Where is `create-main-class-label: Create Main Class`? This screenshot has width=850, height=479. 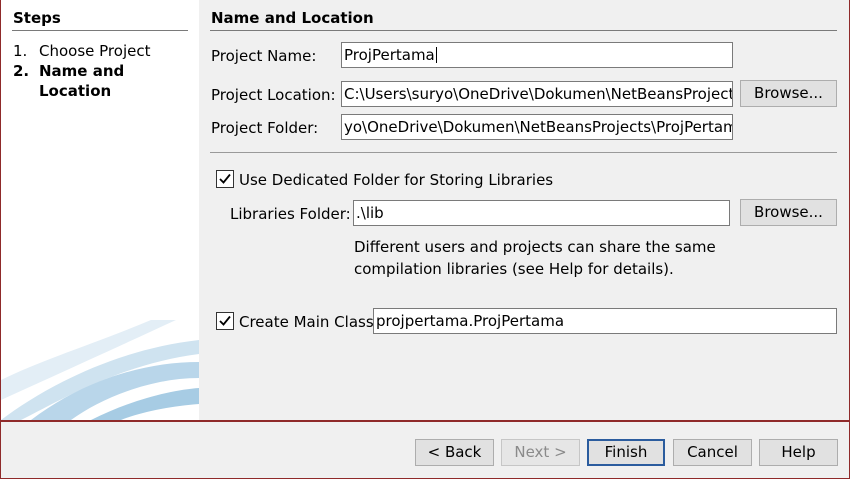 create-main-class-label: Create Main Class is located at coordinates (306, 322).